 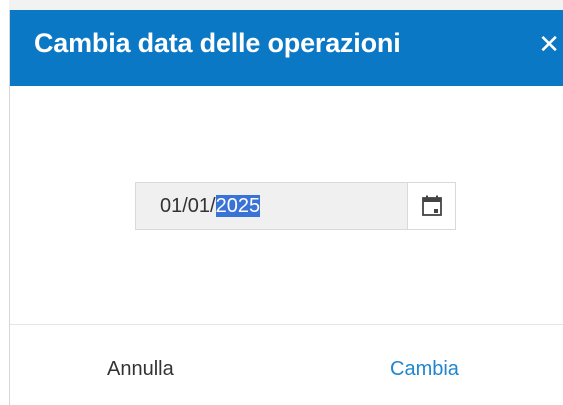 I want to click on footer-divider, so click(x=286, y=324).